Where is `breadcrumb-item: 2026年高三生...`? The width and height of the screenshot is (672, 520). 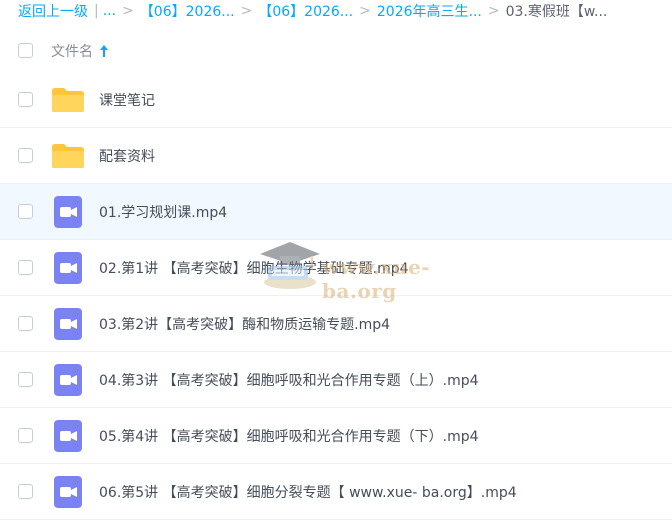 breadcrumb-item: 2026年高三生... is located at coordinates (429, 11).